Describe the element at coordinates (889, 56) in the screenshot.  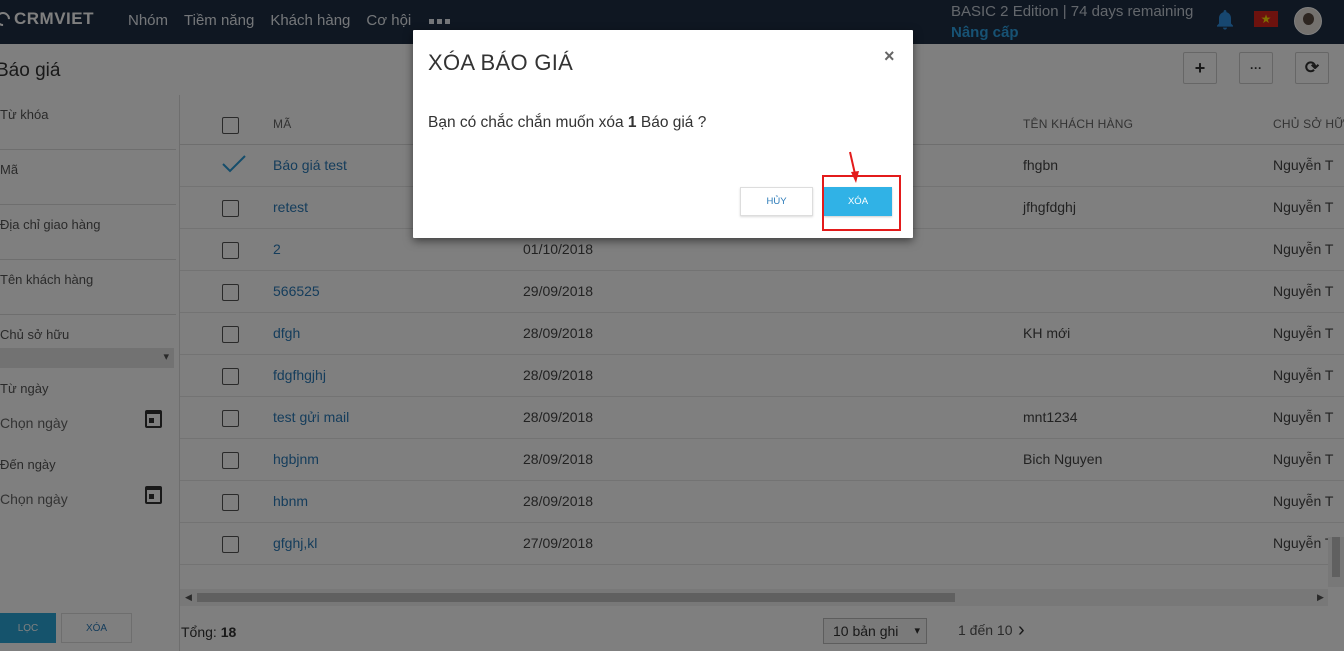
I see `close-icon: ×` at that location.